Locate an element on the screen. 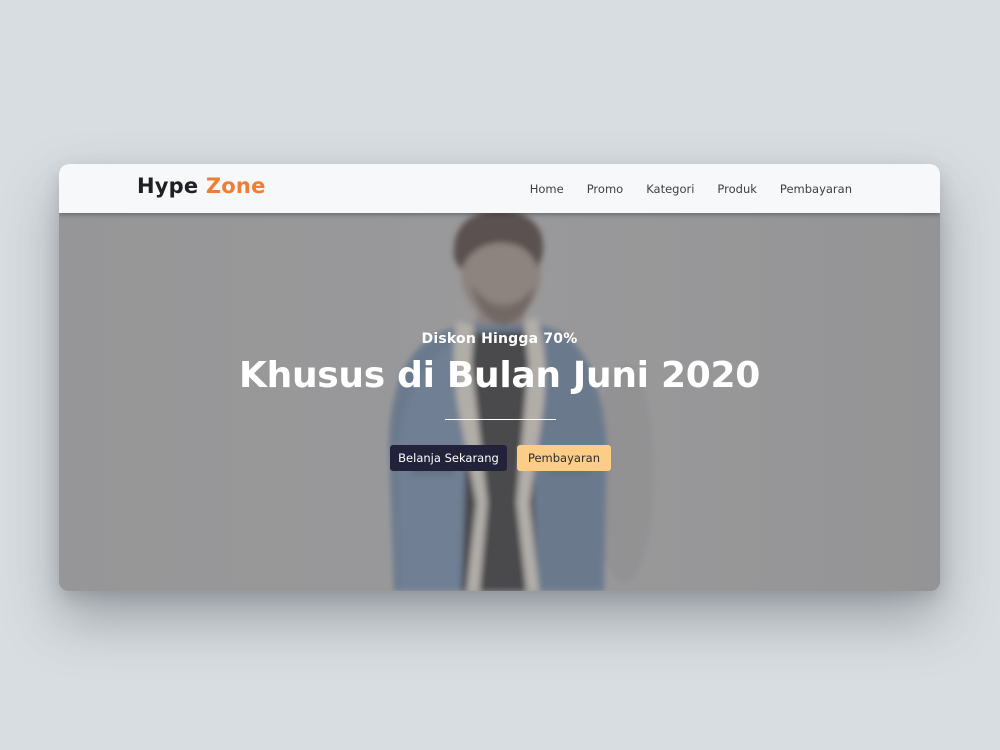 The height and width of the screenshot is (750, 1000). brand-name-accent: Zone is located at coordinates (235, 186).